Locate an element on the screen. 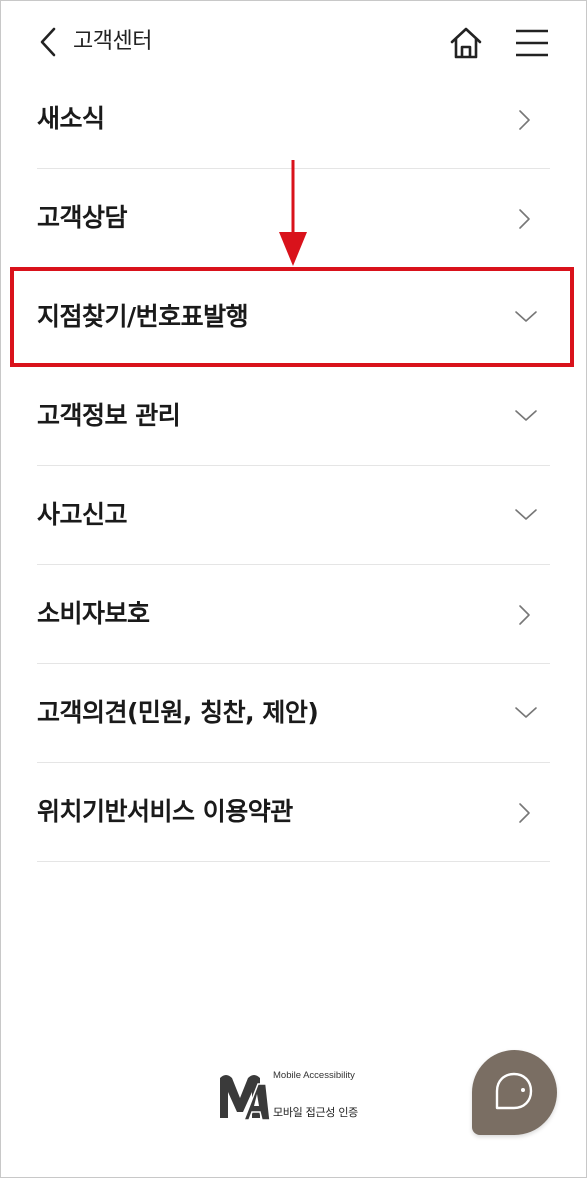 The image size is (587, 1178). chat-button is located at coordinates (514, 1092).